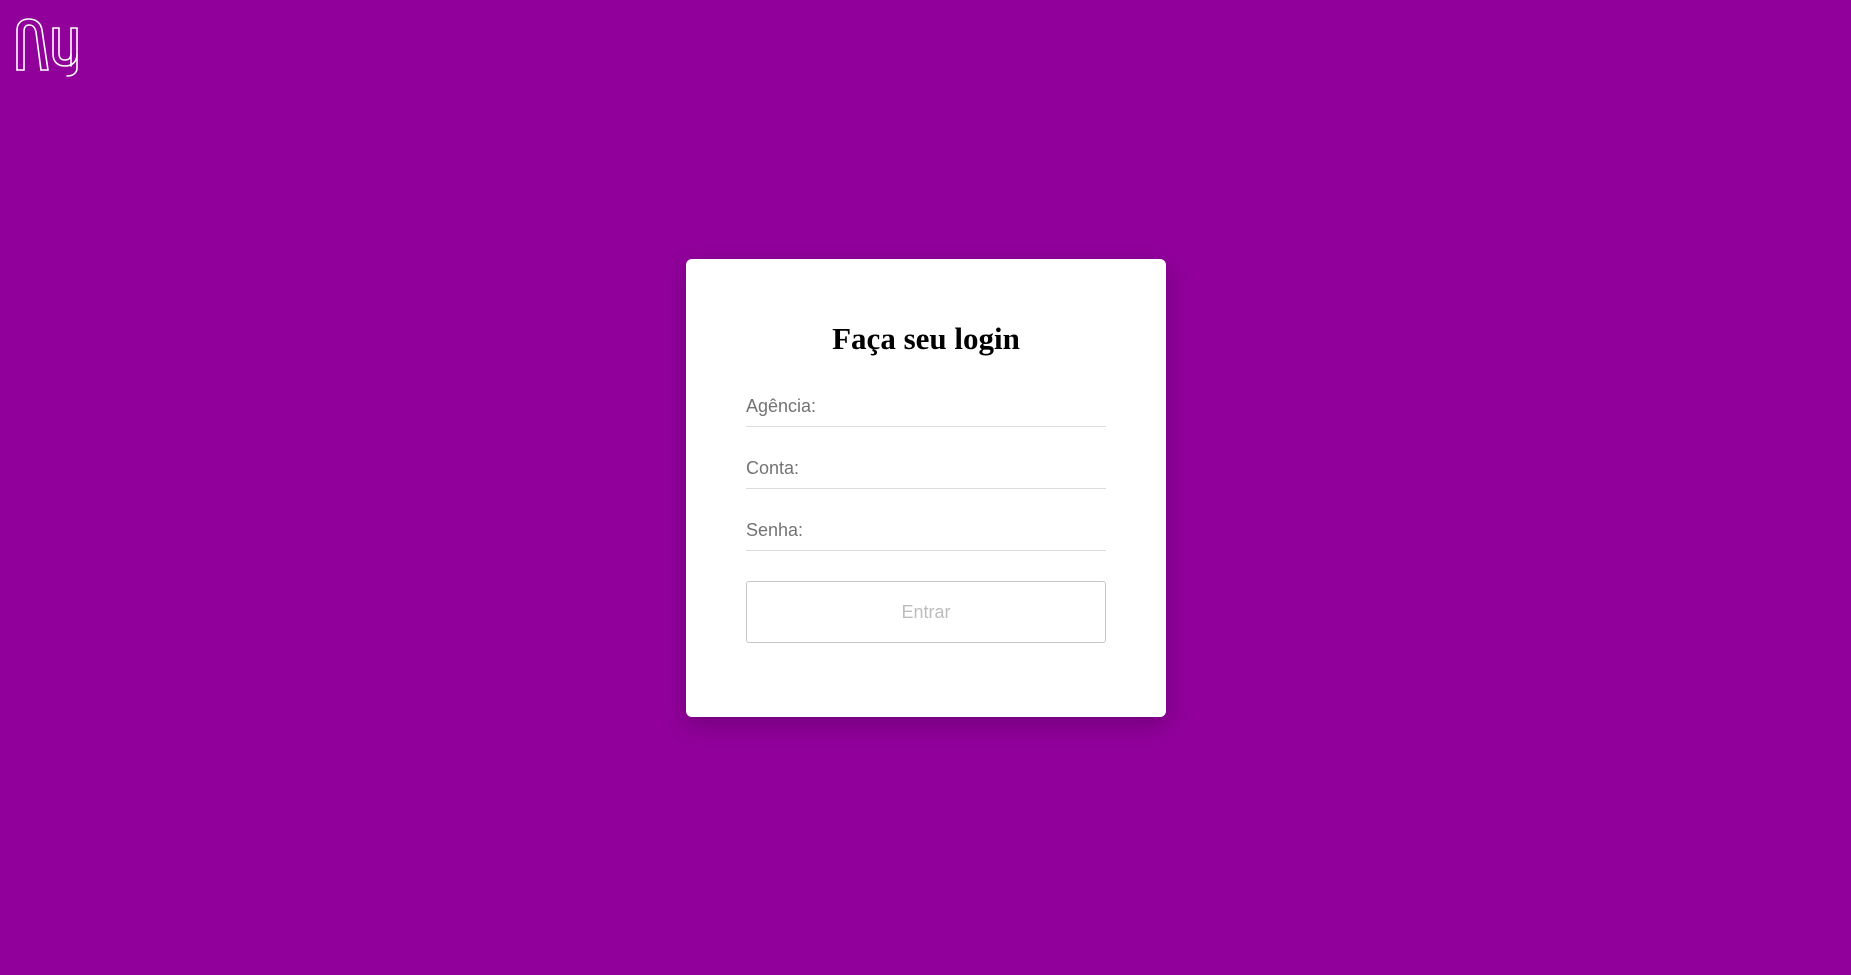 This screenshot has width=1851, height=975. Describe the element at coordinates (926, 338) in the screenshot. I see `login-title: Faça seu login` at that location.